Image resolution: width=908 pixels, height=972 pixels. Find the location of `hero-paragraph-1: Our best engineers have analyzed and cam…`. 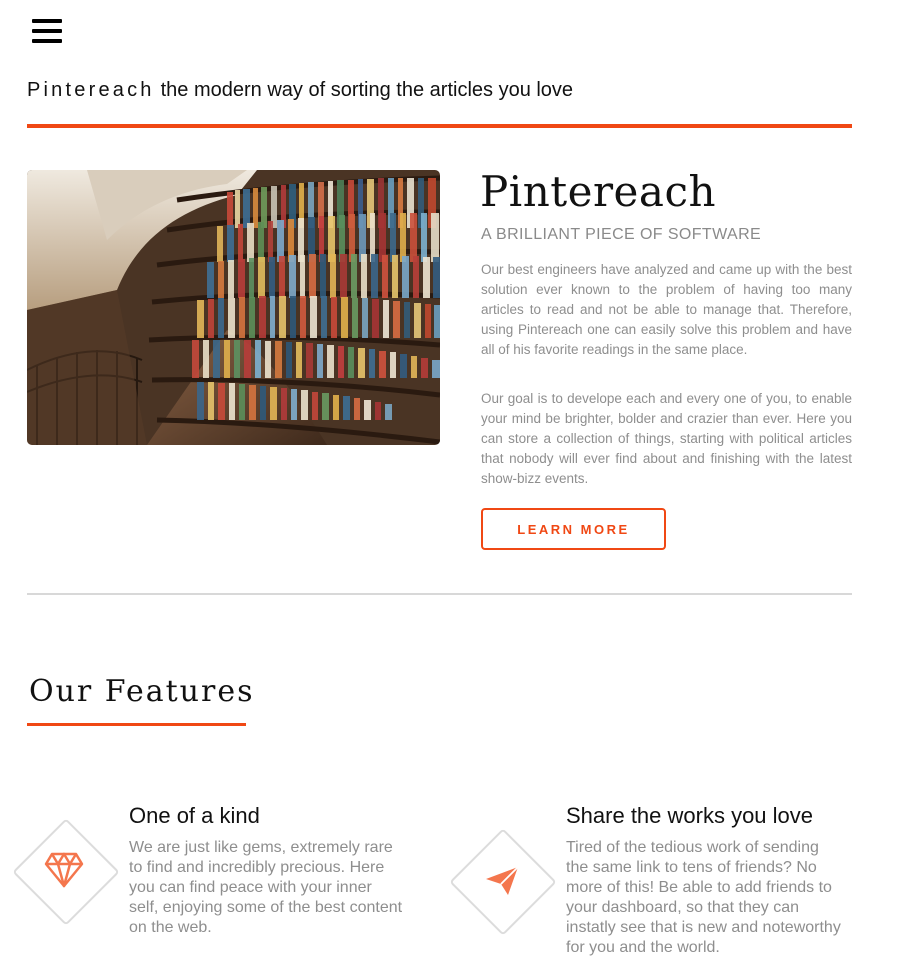

hero-paragraph-1: Our best engineers have analyzed and cam… is located at coordinates (666, 309).